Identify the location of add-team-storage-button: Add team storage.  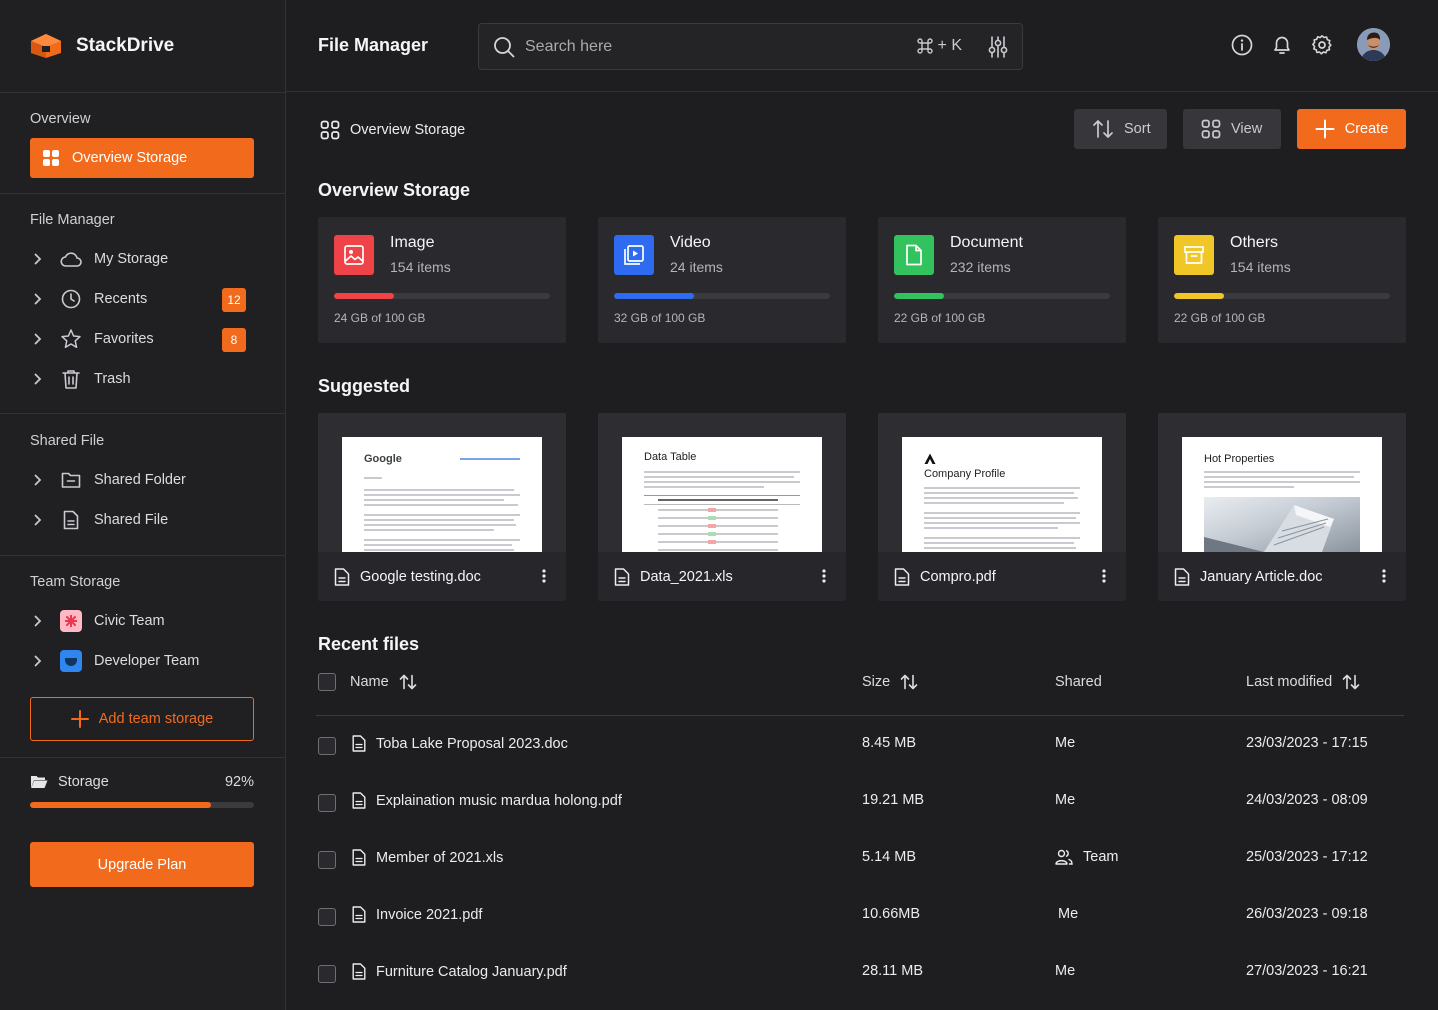
(142, 719).